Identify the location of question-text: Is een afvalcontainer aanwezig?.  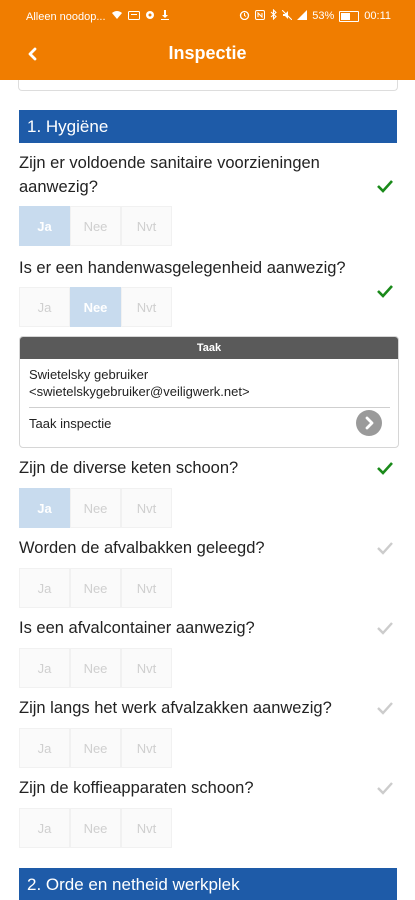
(137, 628).